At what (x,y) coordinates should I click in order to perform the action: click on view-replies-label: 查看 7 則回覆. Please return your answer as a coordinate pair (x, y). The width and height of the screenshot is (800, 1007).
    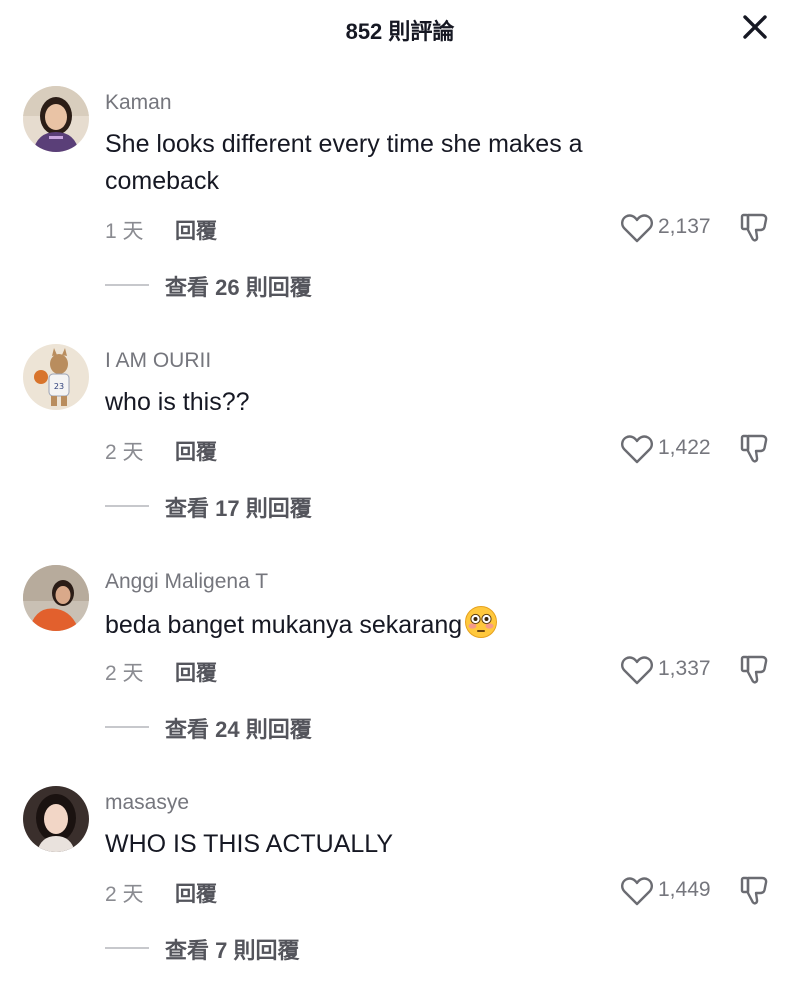
    Looking at the image, I should click on (232, 950).